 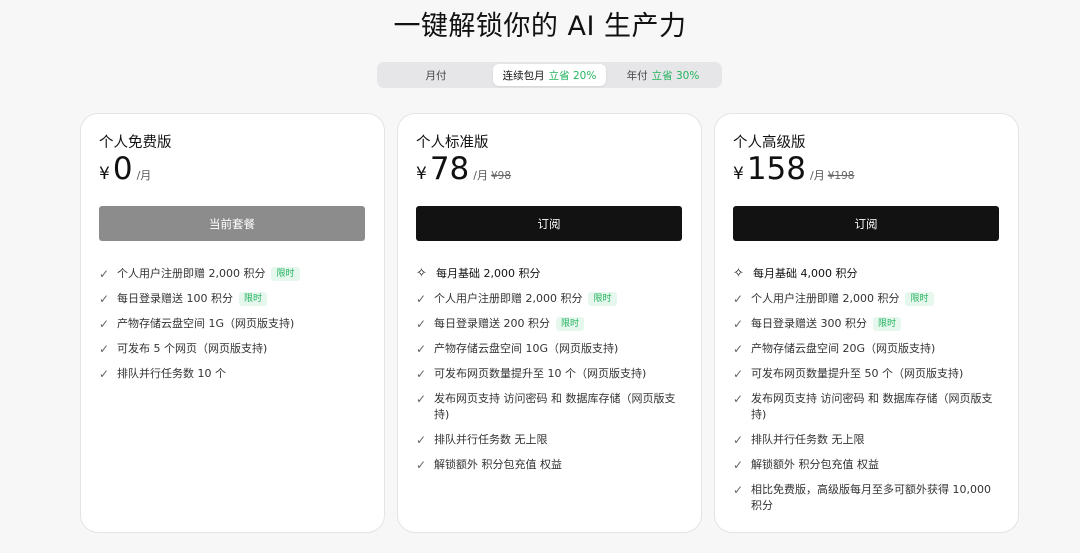 What do you see at coordinates (526, 348) in the screenshot?
I see `feature-text: 产物存储云盘空间 10G（网页版支持)` at bounding box center [526, 348].